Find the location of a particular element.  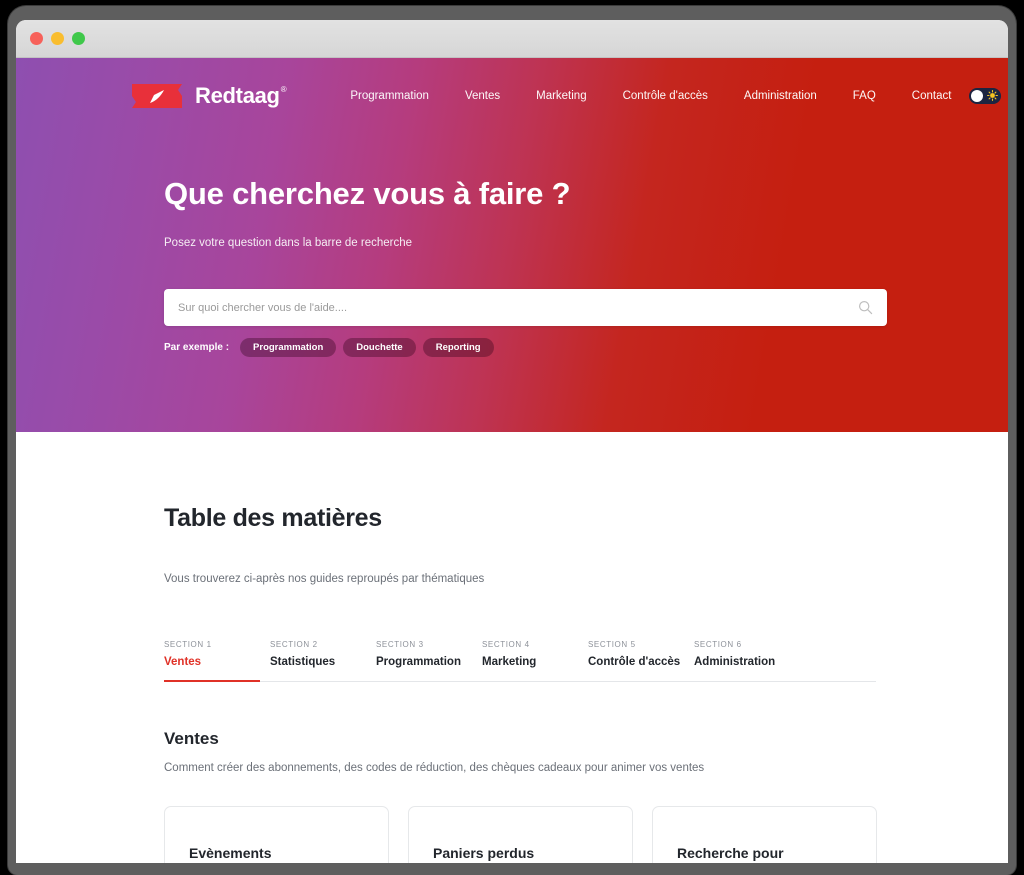

example-chip-reporting: Reporting is located at coordinates (458, 347).